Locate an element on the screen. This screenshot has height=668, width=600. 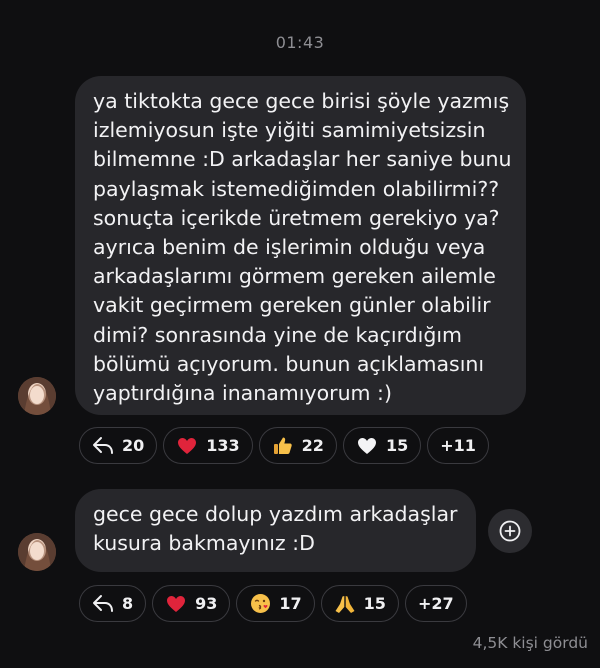
reaction-count: +27 is located at coordinates (435, 603).